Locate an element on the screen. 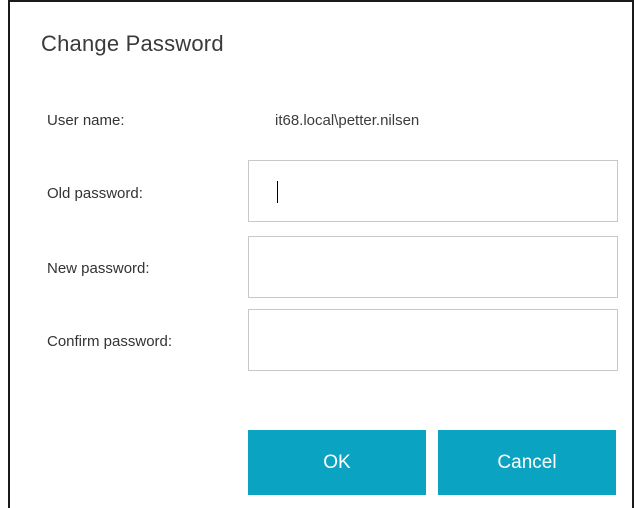  confirm-password-field is located at coordinates (433, 340).